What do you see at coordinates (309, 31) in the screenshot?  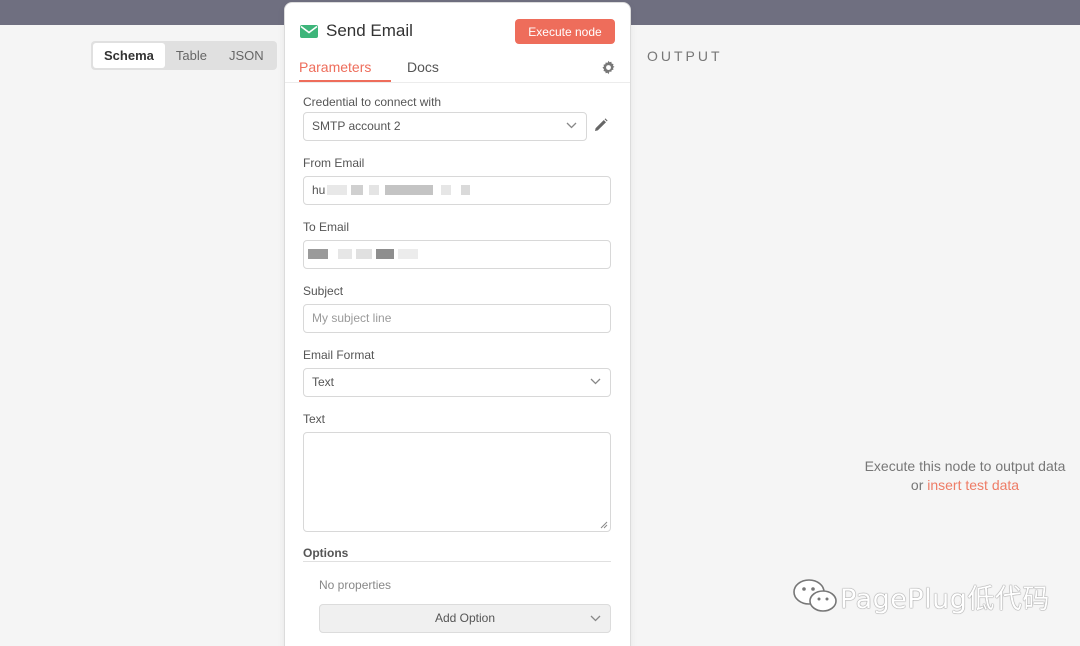 I see `envelope-icon` at bounding box center [309, 31].